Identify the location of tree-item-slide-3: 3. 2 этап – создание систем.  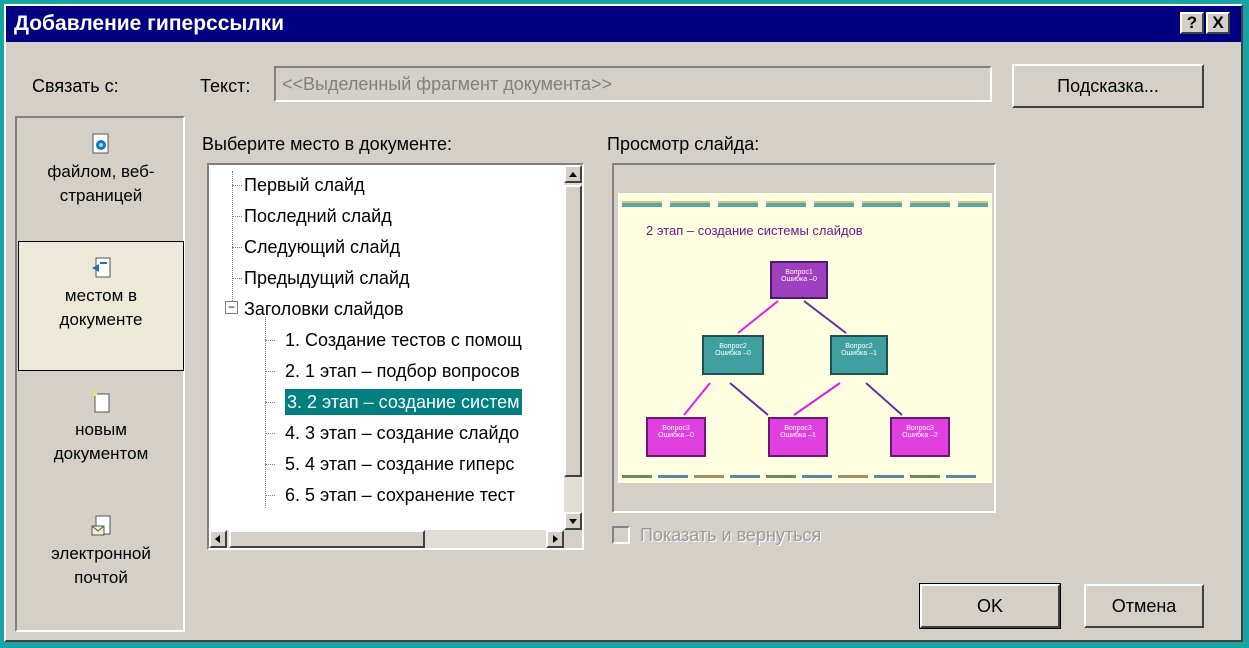
(403, 402).